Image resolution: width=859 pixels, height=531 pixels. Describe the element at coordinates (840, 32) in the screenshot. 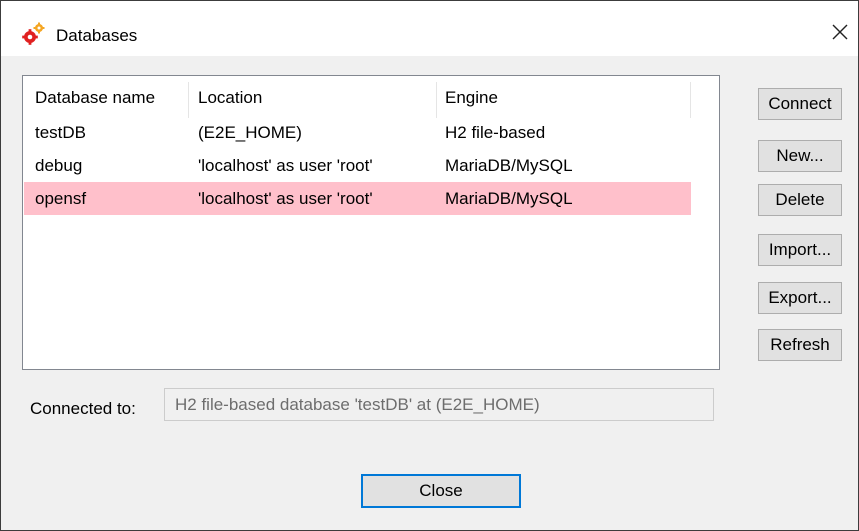

I see `close-icon` at that location.